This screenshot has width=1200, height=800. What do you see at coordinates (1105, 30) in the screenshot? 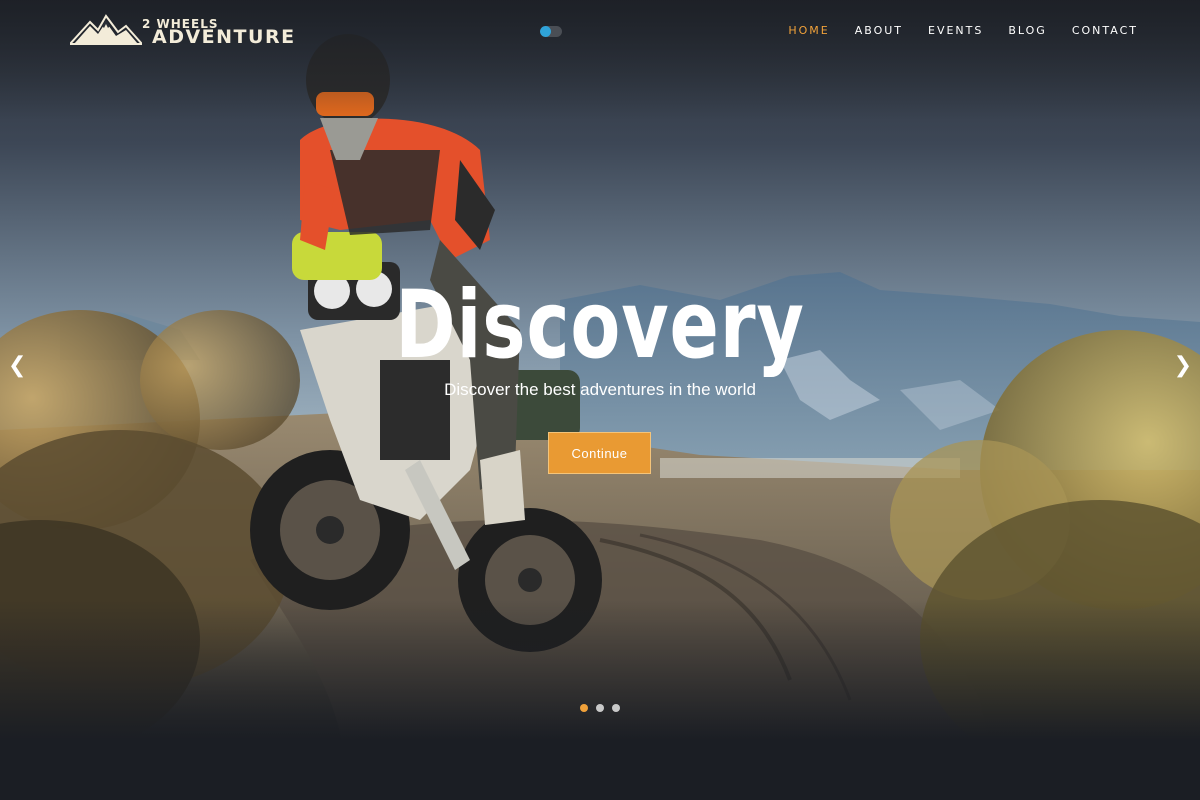
I see `nav-item-contact: CONTACT` at bounding box center [1105, 30].